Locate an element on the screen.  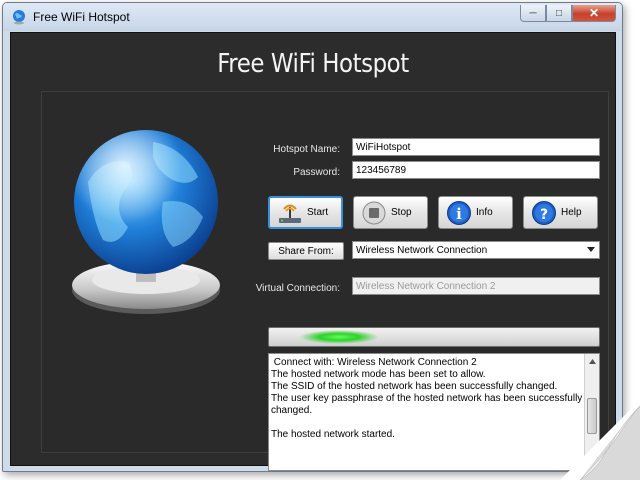
share-from-button: Share From: is located at coordinates (306, 251).